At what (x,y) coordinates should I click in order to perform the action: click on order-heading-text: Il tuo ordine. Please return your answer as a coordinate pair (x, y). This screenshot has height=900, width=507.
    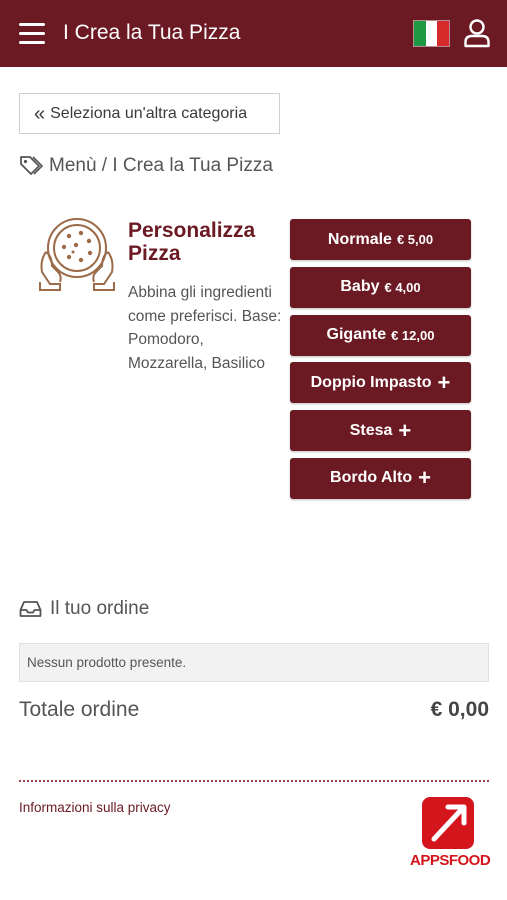
    Looking at the image, I should click on (100, 608).